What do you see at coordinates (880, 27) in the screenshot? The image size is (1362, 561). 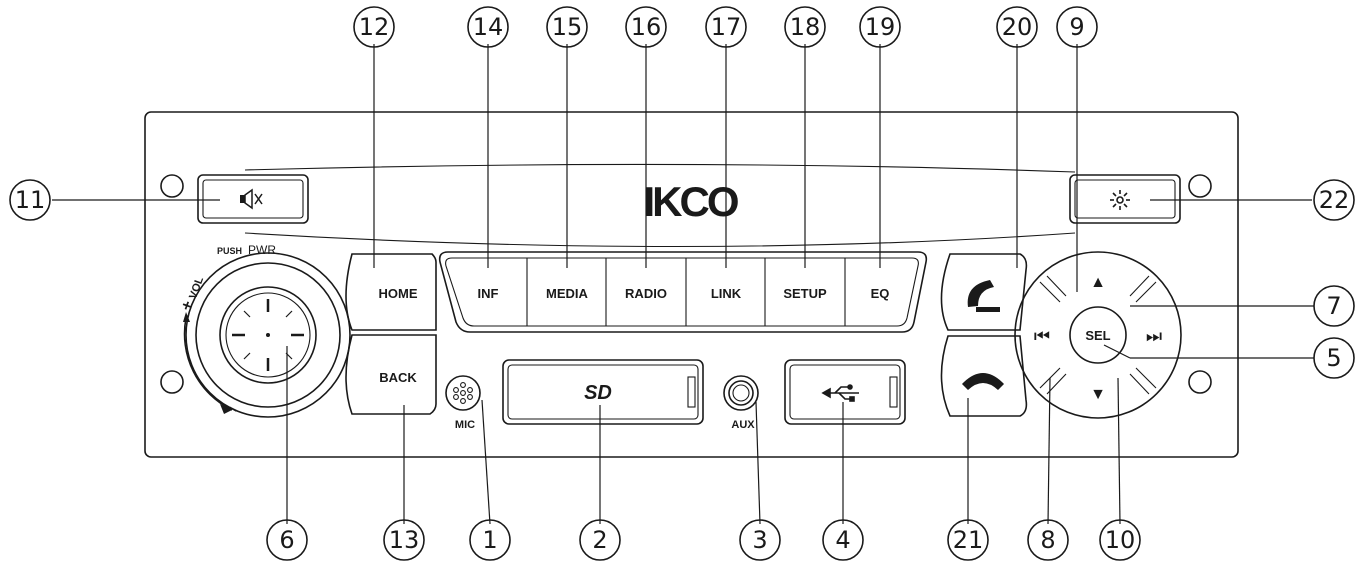 I see `callout-19: 19` at bounding box center [880, 27].